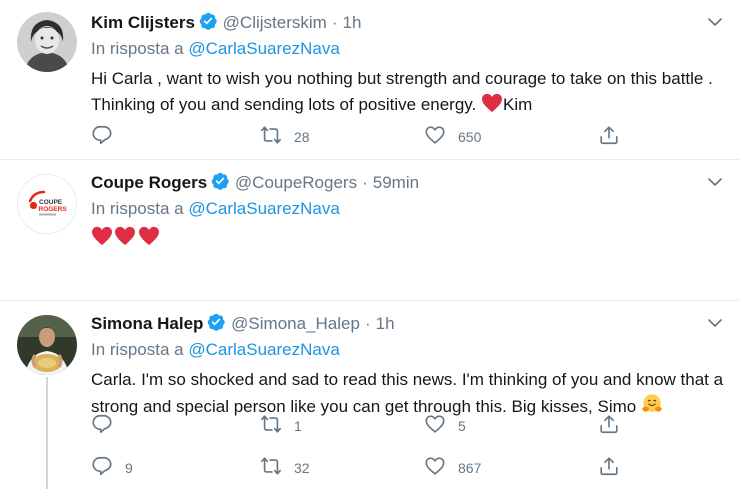 This screenshot has width=740, height=489. Describe the element at coordinates (361, 137) in the screenshot. I see `tweet-actions: 28 650` at that location.